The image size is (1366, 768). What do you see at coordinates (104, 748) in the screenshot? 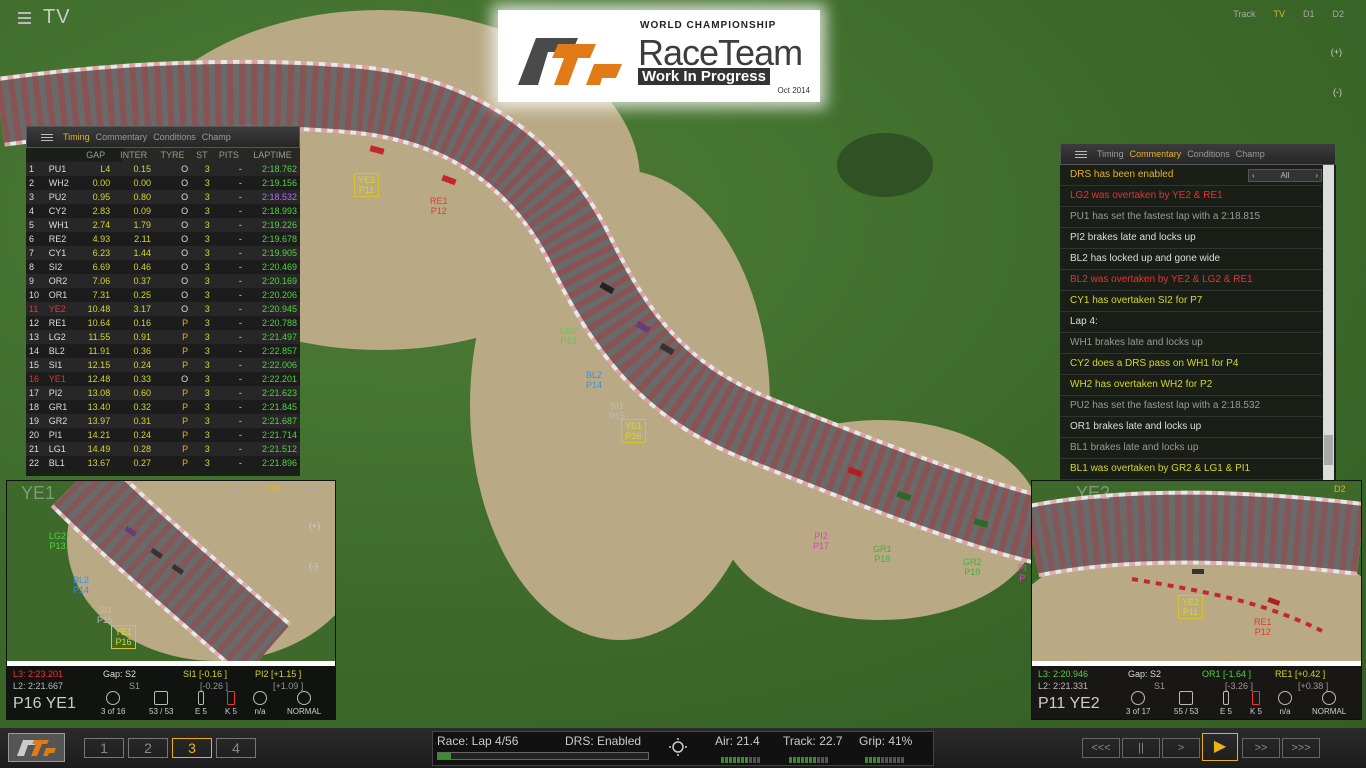
I see `page-button-1: 1` at bounding box center [104, 748].